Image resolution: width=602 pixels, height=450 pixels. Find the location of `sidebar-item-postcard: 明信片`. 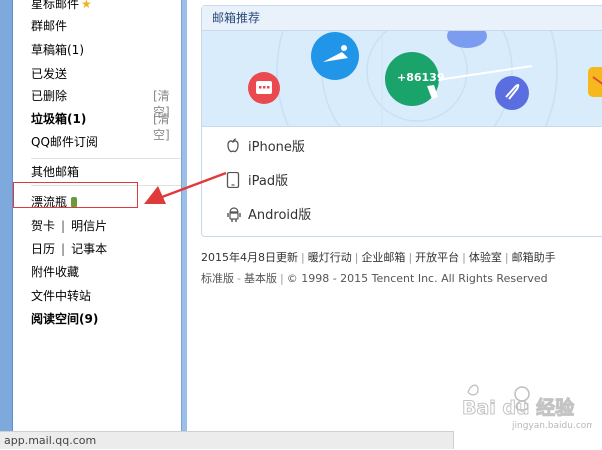

sidebar-item-postcard: 明信片 is located at coordinates (89, 226).